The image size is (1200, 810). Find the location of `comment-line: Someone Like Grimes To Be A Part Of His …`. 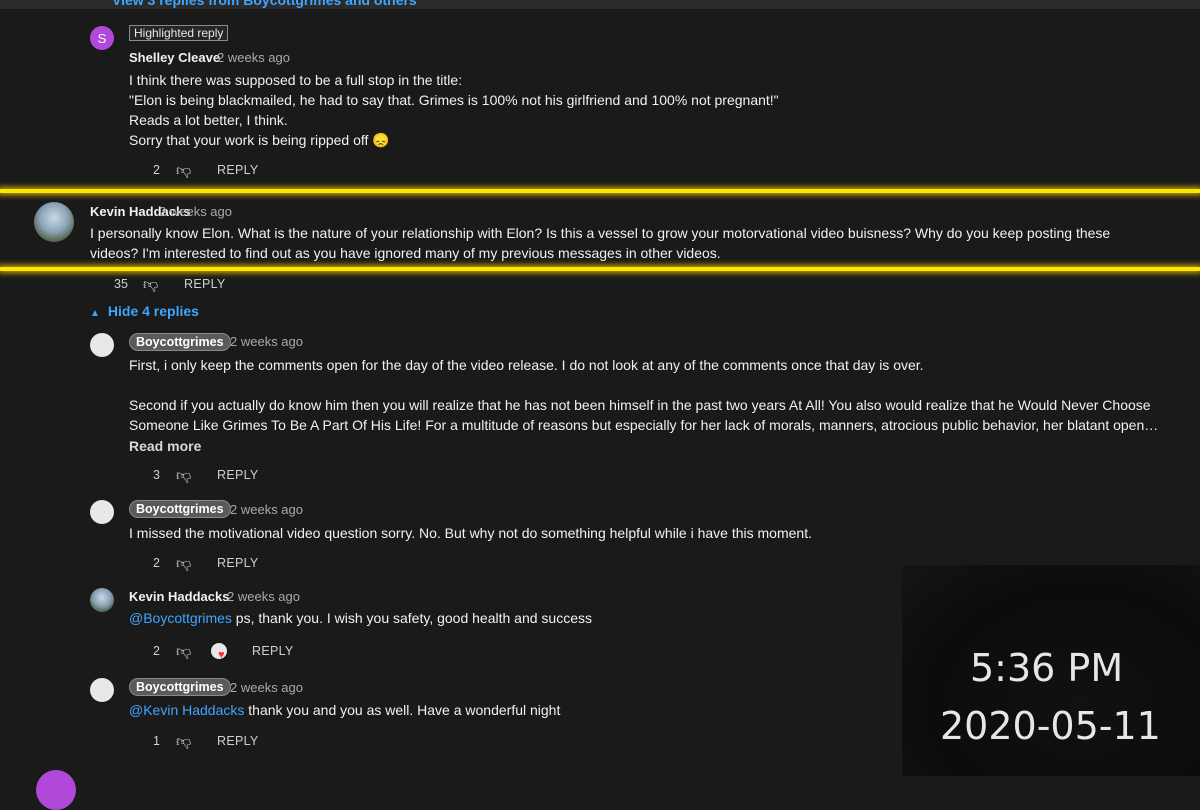

comment-line: Someone Like Grimes To Be A Part Of His … is located at coordinates (644, 425).